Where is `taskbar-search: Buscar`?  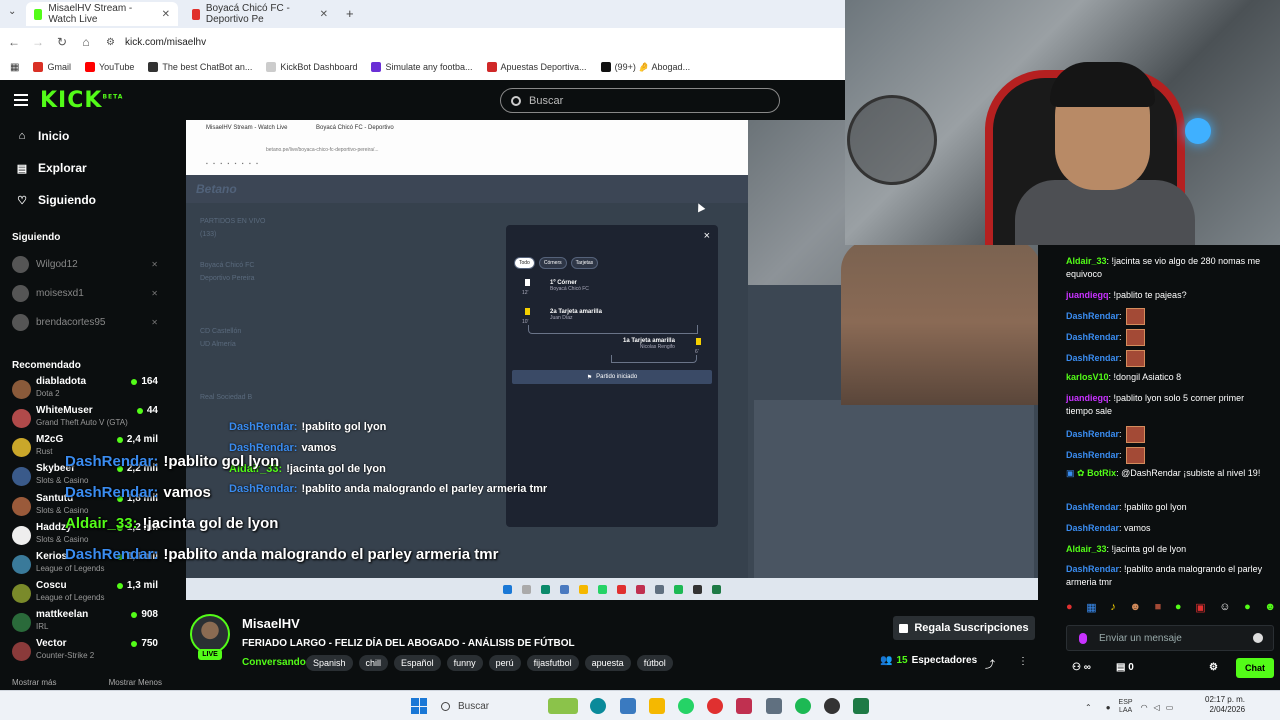
taskbar-search: Buscar is located at coordinates (491, 706).